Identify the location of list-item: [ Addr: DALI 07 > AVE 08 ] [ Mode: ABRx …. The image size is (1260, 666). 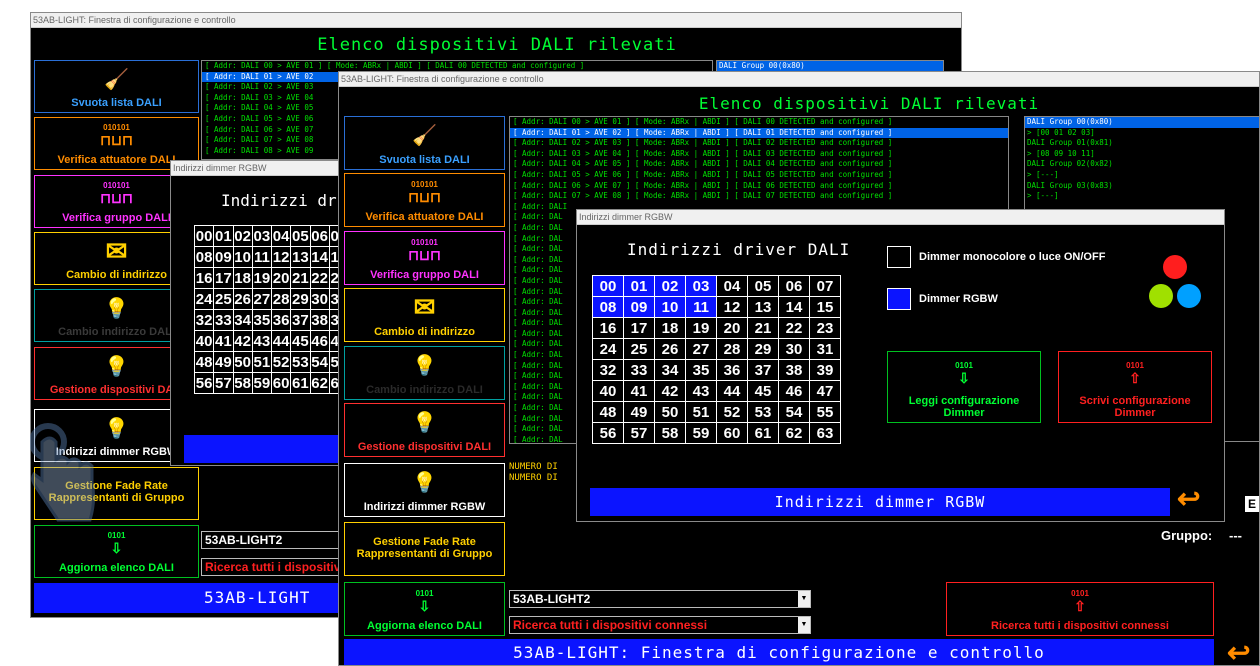
(759, 196).